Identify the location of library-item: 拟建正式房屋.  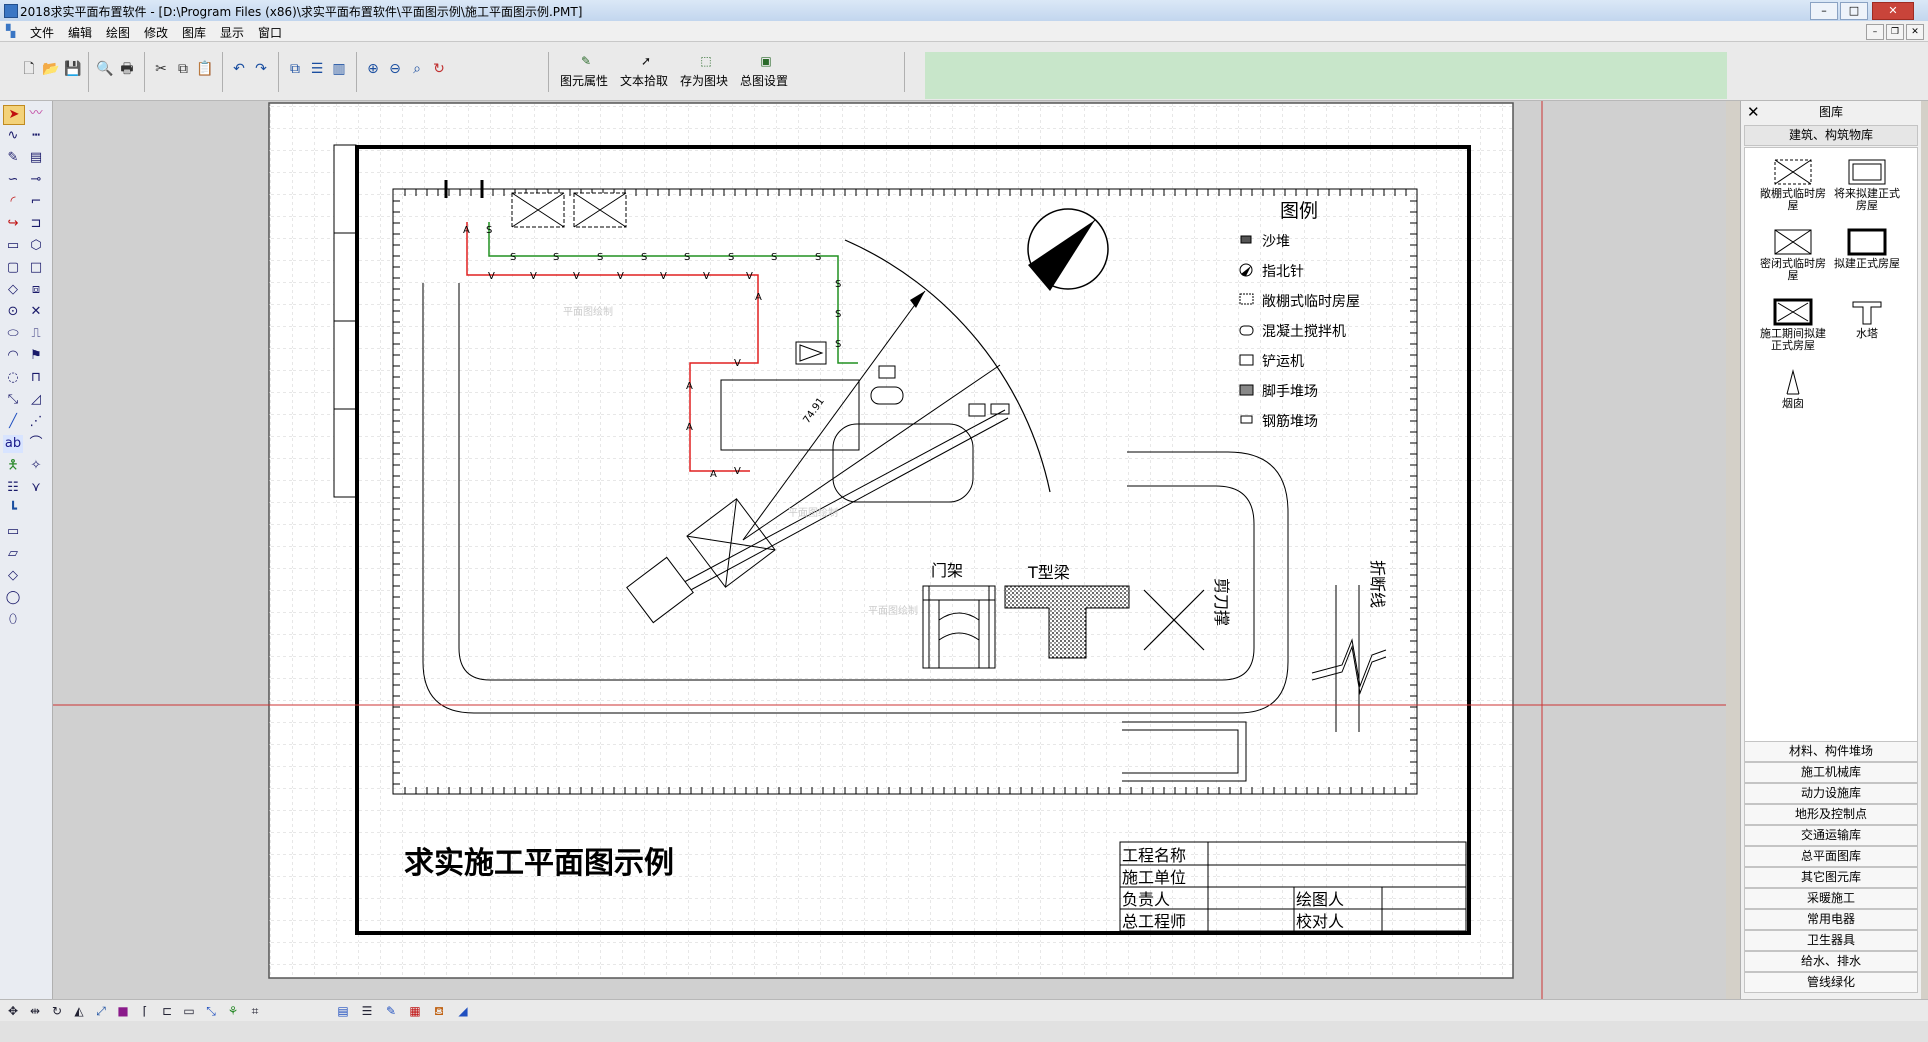
(1867, 249).